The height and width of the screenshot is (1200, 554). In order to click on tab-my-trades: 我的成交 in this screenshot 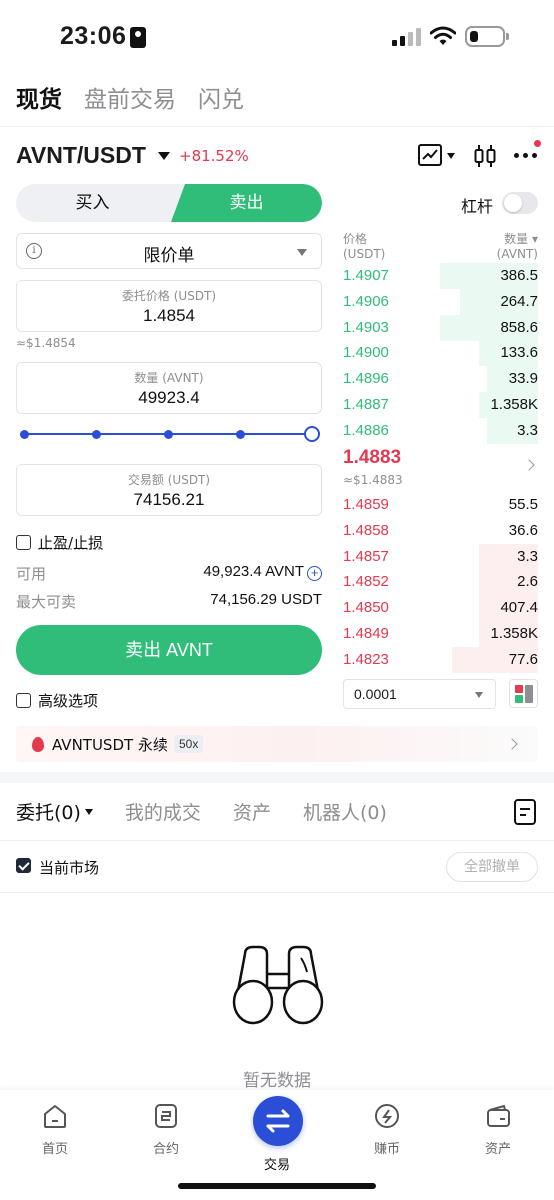, I will do `click(163, 811)`.